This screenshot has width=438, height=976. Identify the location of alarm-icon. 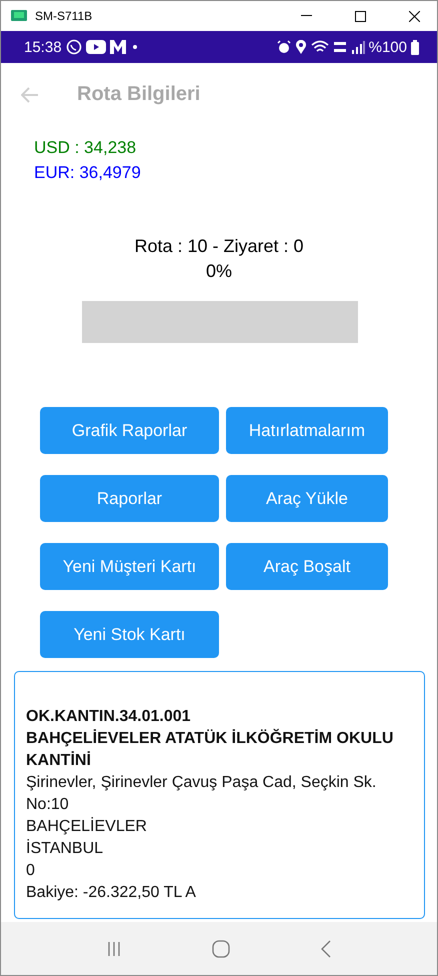
(283, 47).